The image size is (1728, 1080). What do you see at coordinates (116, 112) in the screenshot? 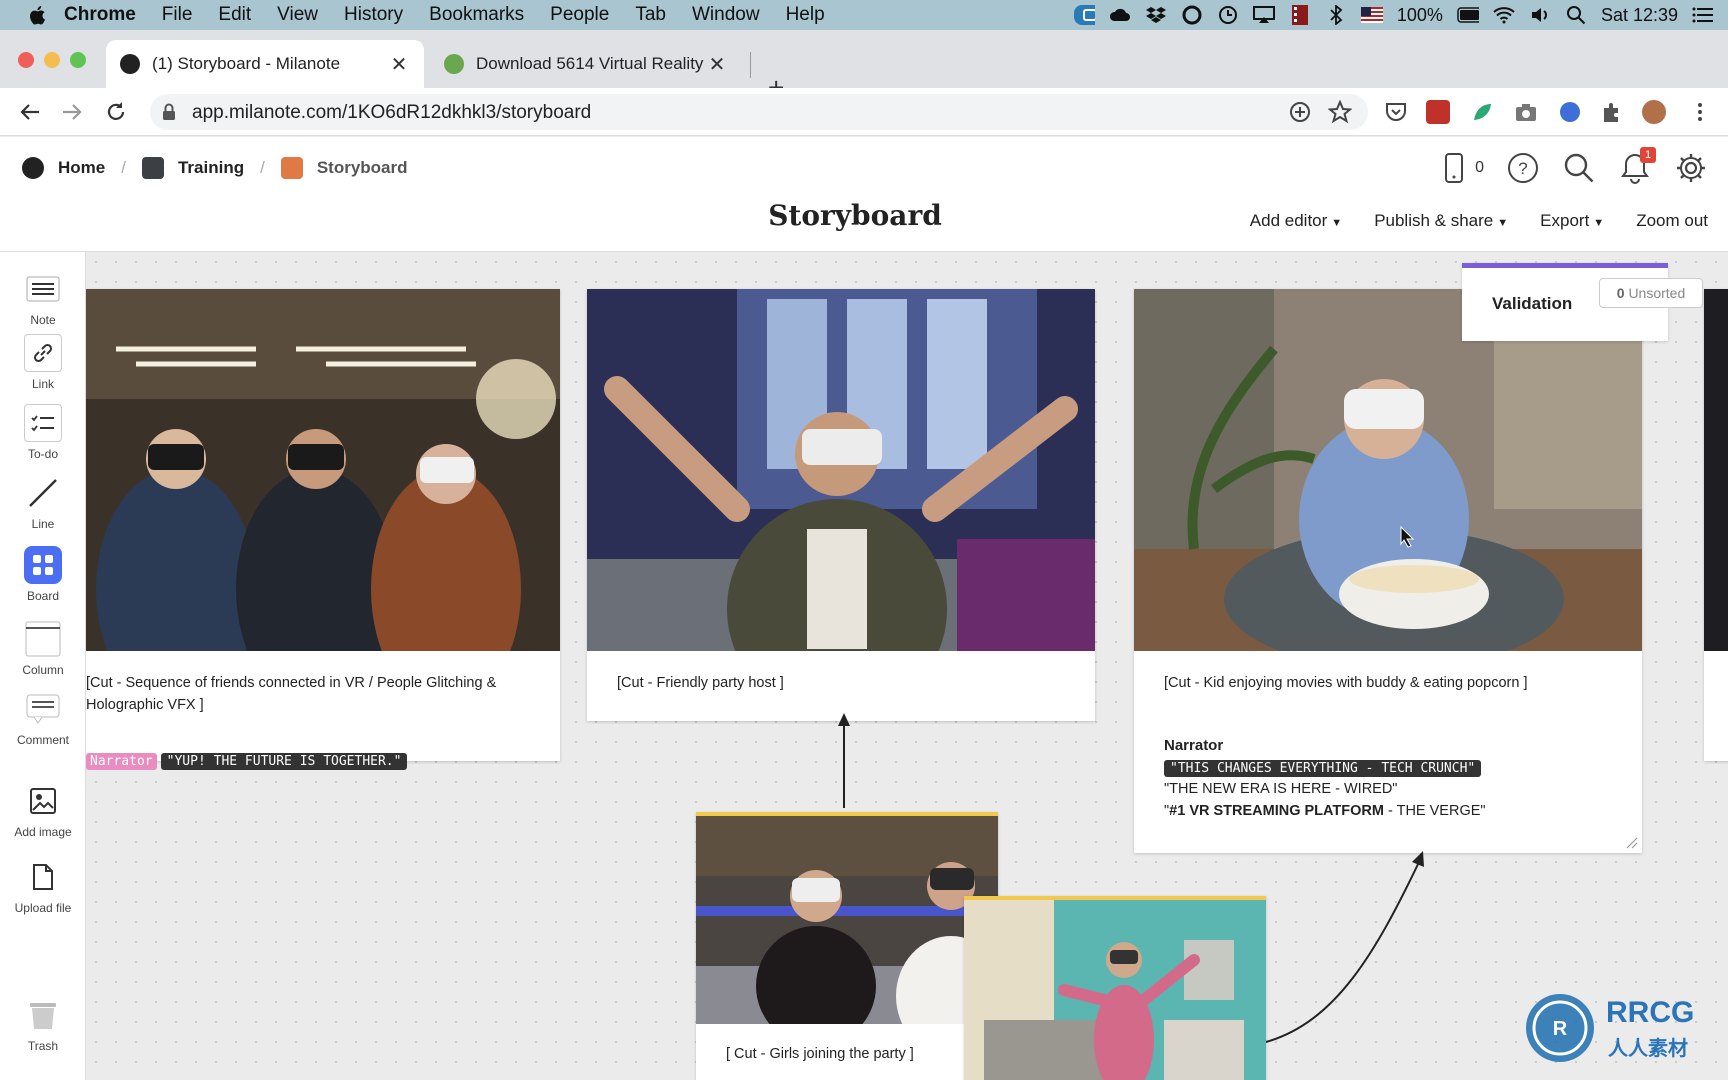
I see `reload-icon` at bounding box center [116, 112].